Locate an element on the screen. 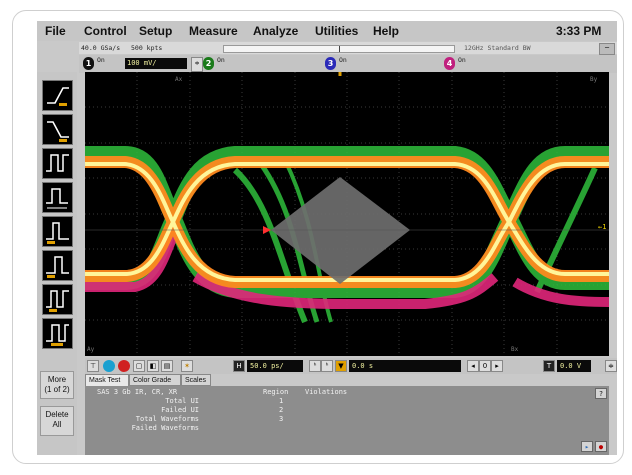  tab-scales: Scales is located at coordinates (196, 380).